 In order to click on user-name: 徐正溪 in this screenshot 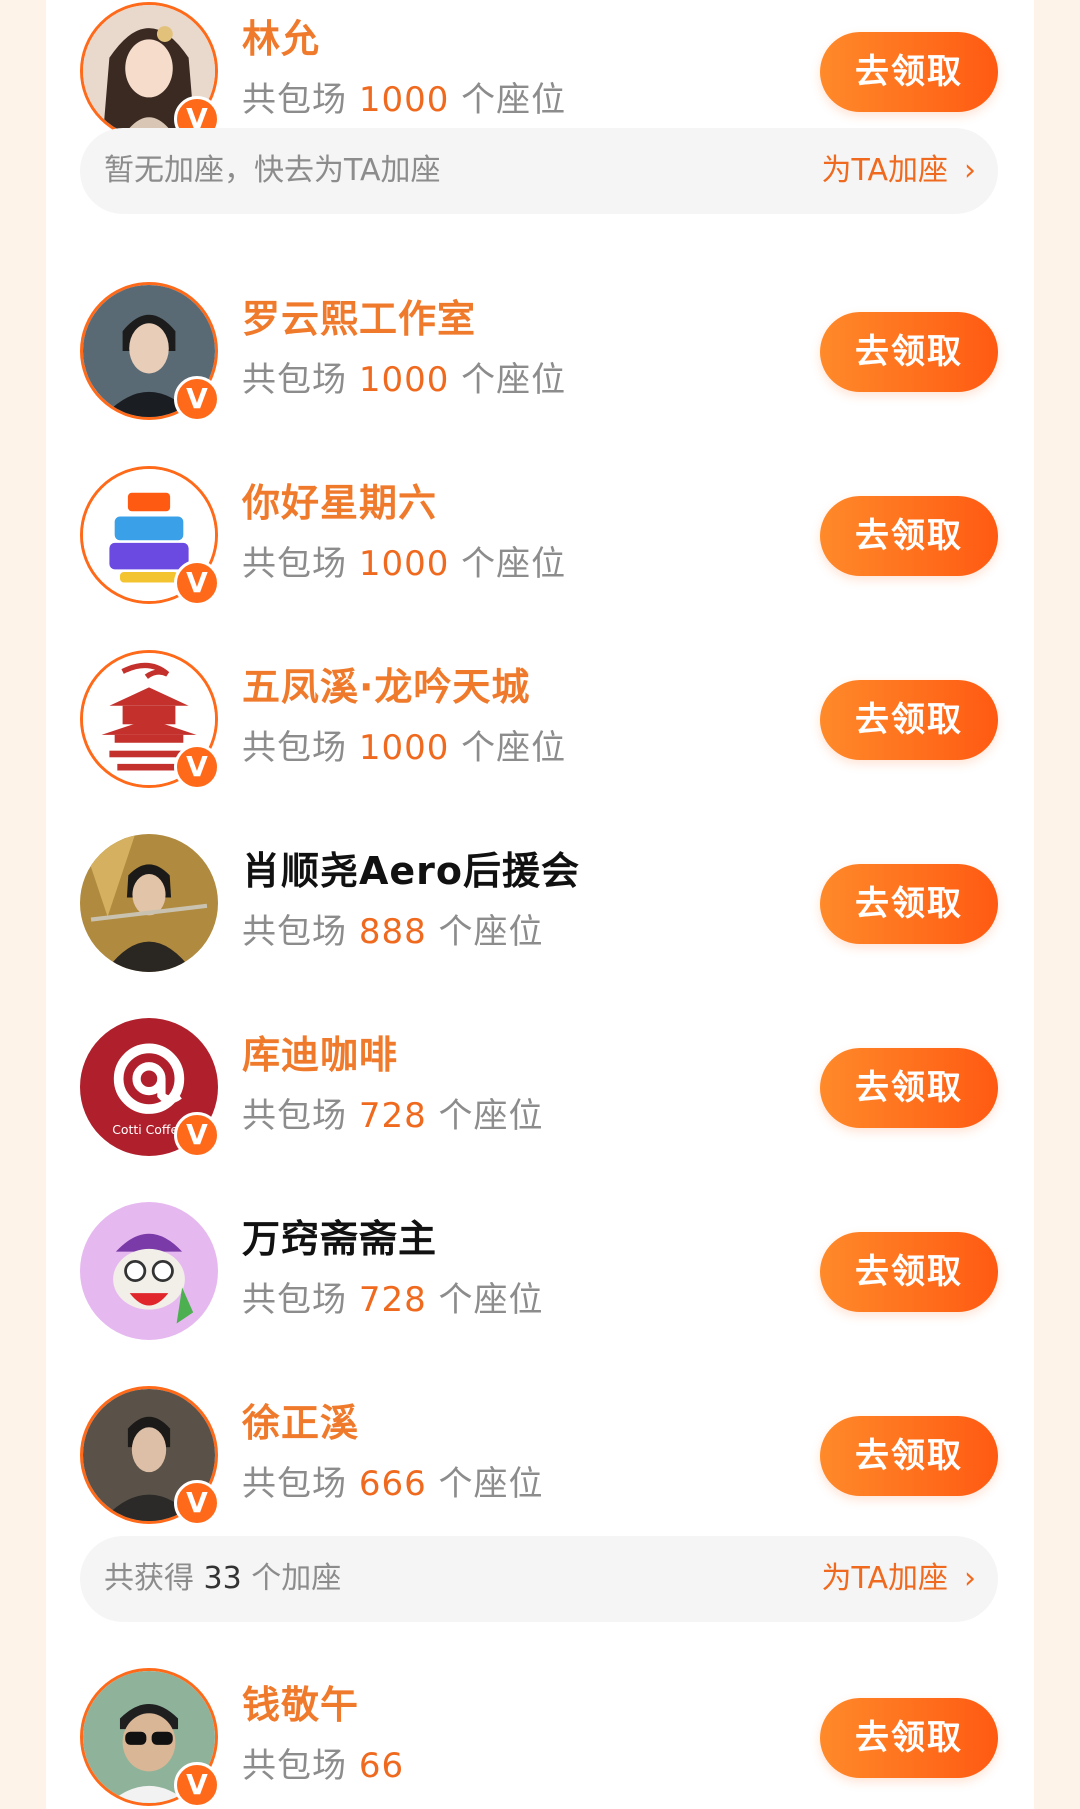, I will do `click(300, 1419)`.